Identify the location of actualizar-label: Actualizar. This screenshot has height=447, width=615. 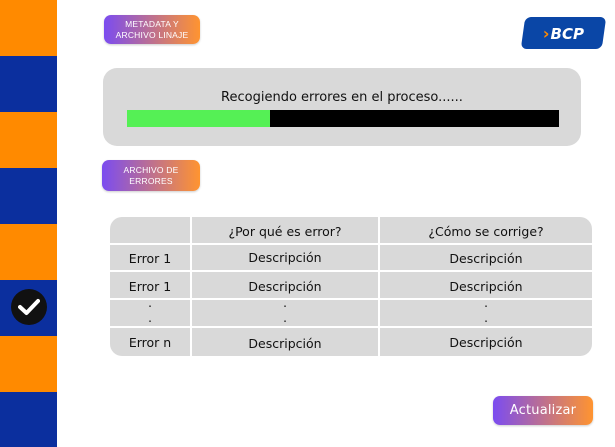
(543, 410).